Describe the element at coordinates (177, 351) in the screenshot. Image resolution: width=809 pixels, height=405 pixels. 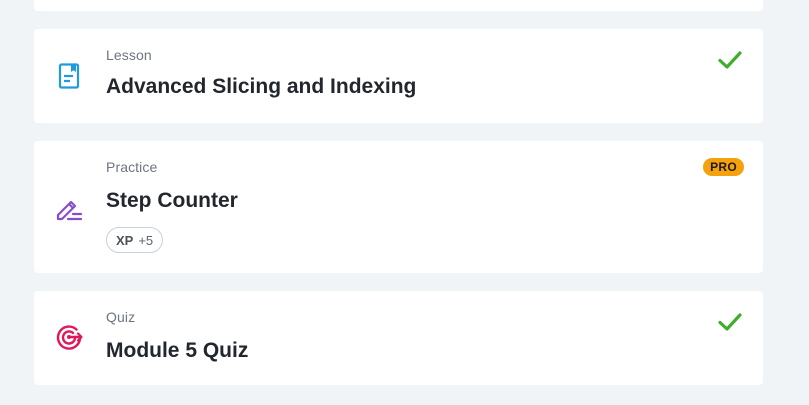
I see `item-title: Module 5 Quiz` at that location.